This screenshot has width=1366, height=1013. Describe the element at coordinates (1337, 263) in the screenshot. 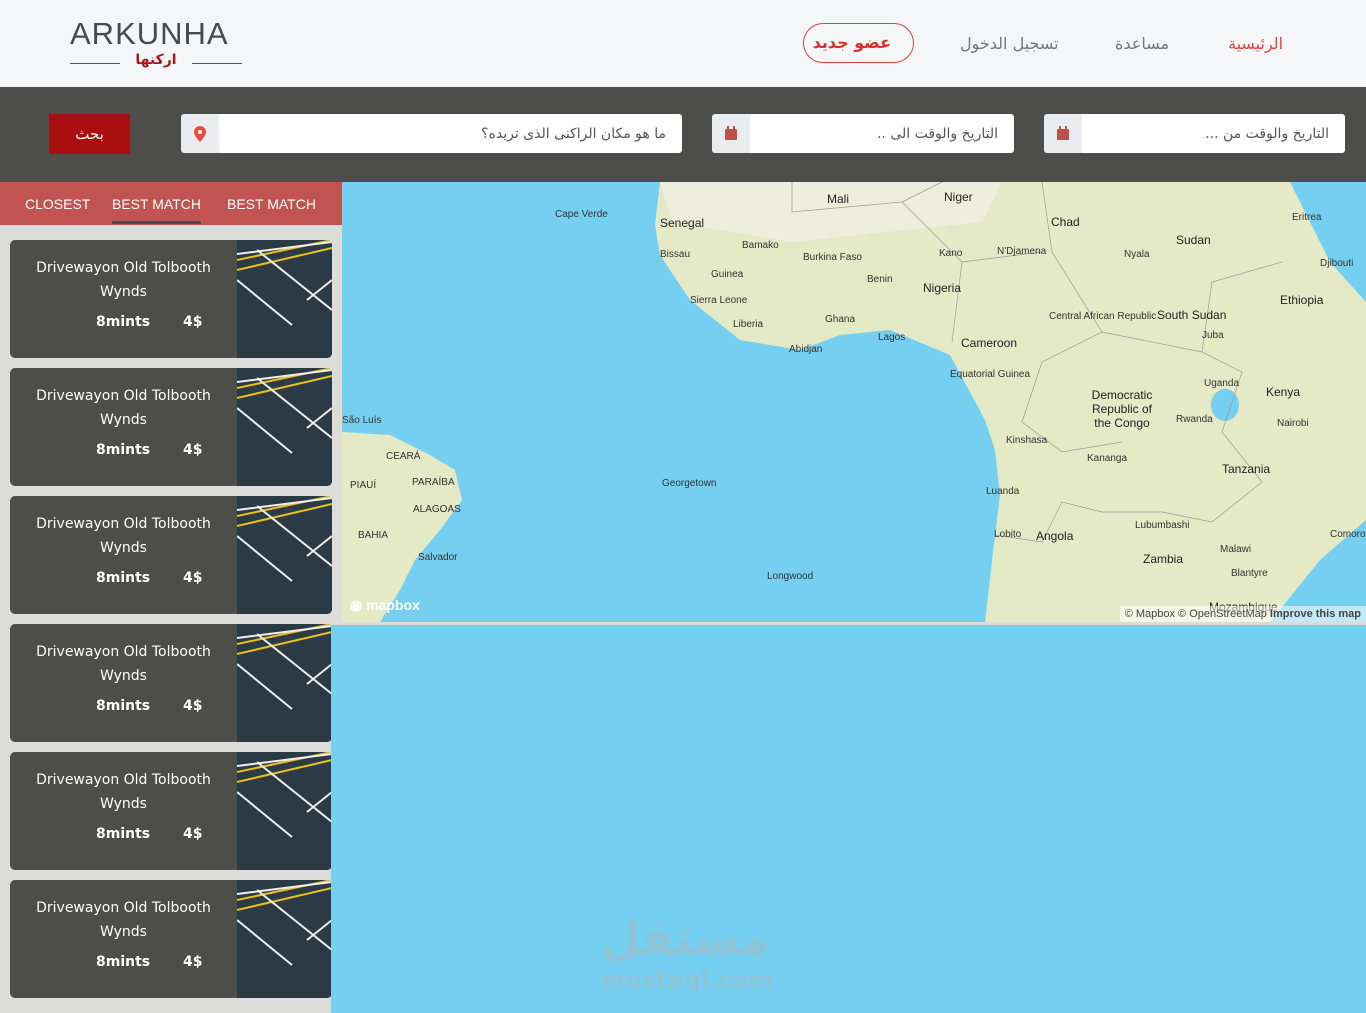

I see `map-label: Djibouti` at that location.